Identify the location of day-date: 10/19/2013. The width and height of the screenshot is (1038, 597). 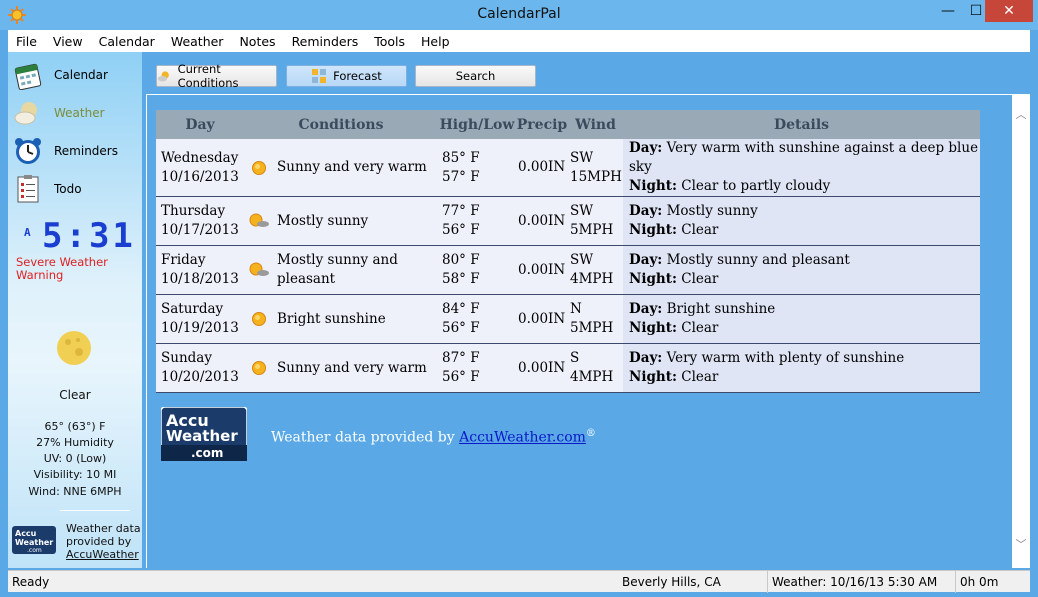
(200, 328).